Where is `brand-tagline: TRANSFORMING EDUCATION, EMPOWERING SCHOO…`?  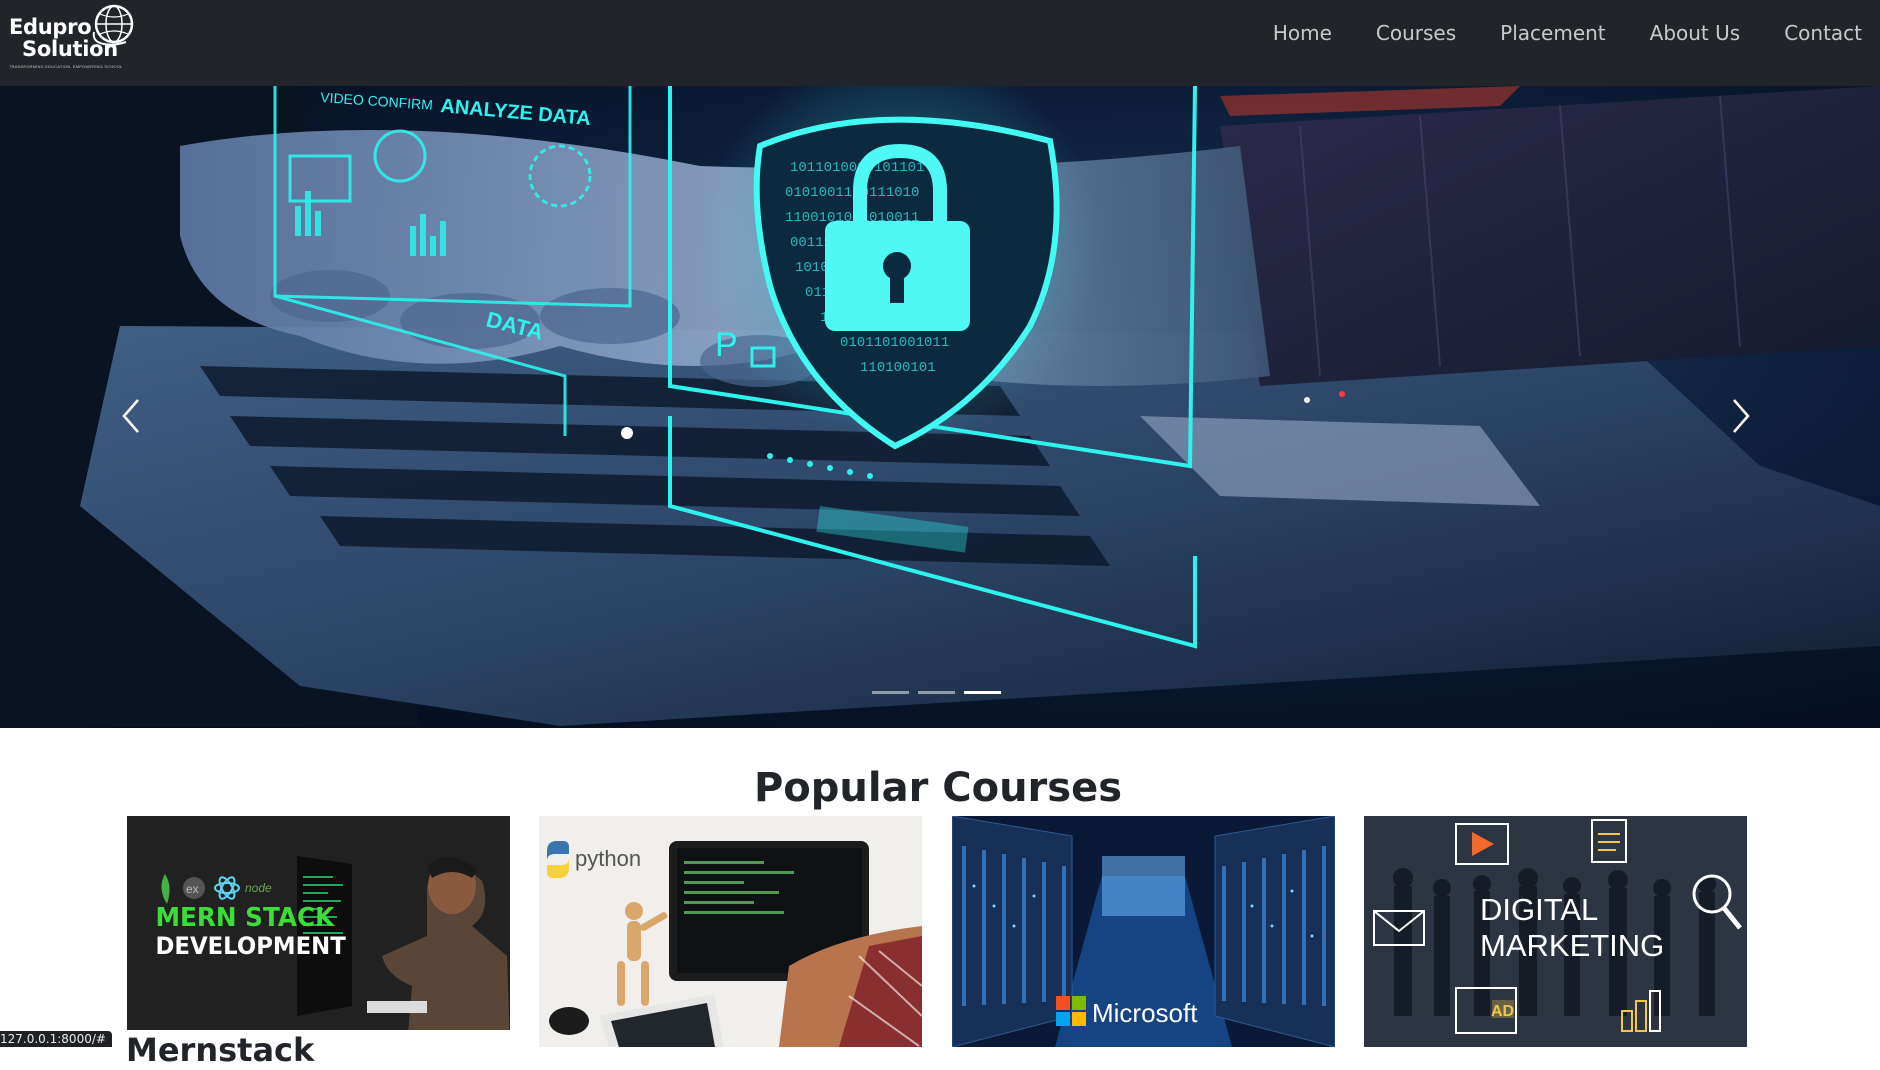 brand-tagline: TRANSFORMING EDUCATION, EMPOWERING SCHOO… is located at coordinates (66, 66).